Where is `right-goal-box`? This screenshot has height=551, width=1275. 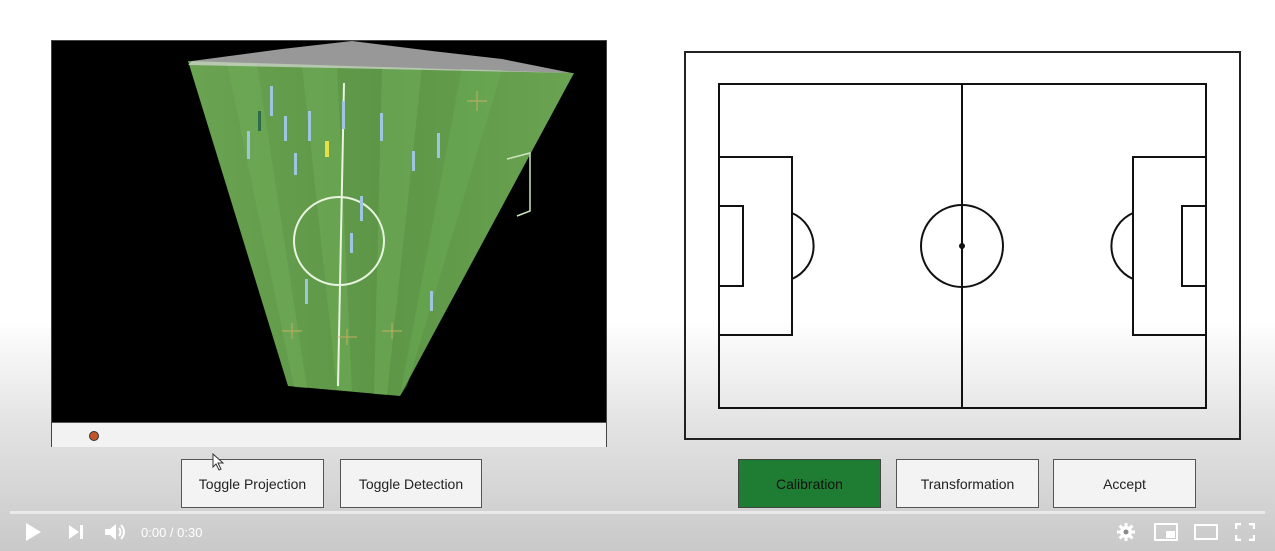 right-goal-box is located at coordinates (1194, 246).